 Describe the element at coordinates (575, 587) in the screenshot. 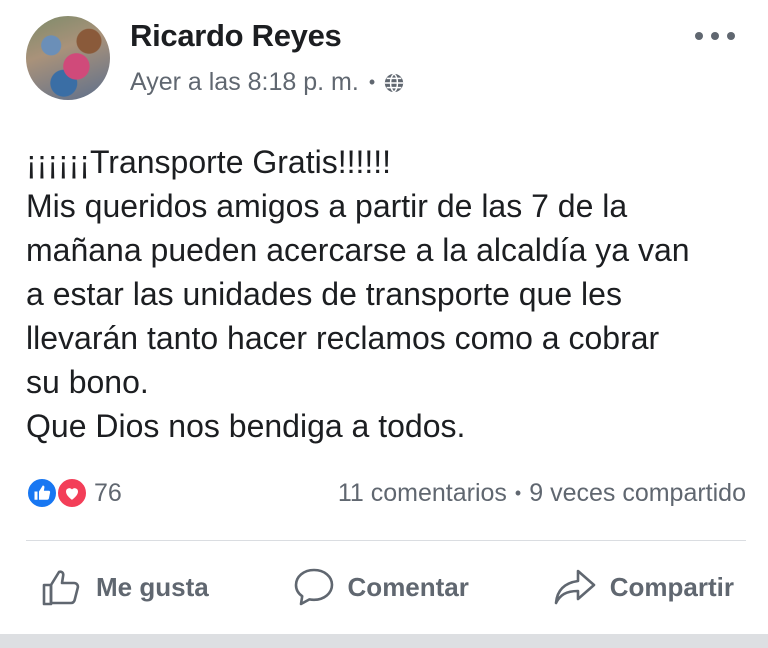

I see `share-arrow-icon` at that location.